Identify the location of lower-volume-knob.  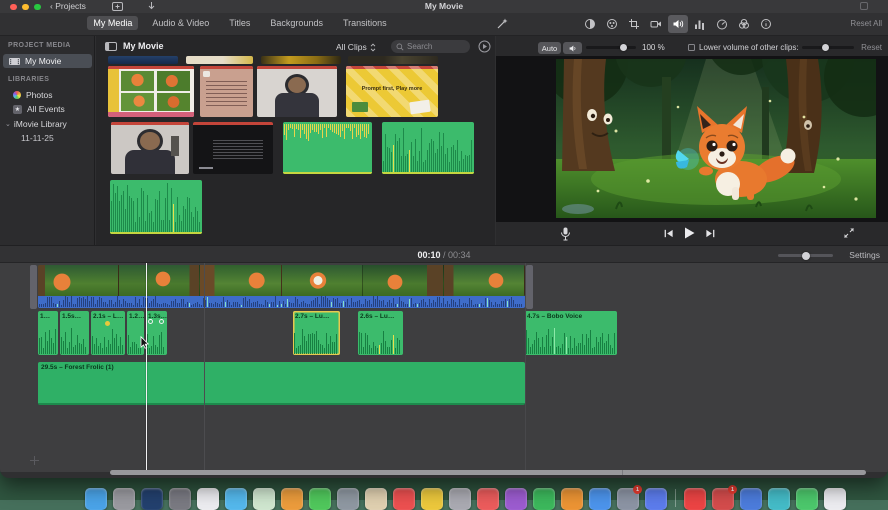
(825, 47).